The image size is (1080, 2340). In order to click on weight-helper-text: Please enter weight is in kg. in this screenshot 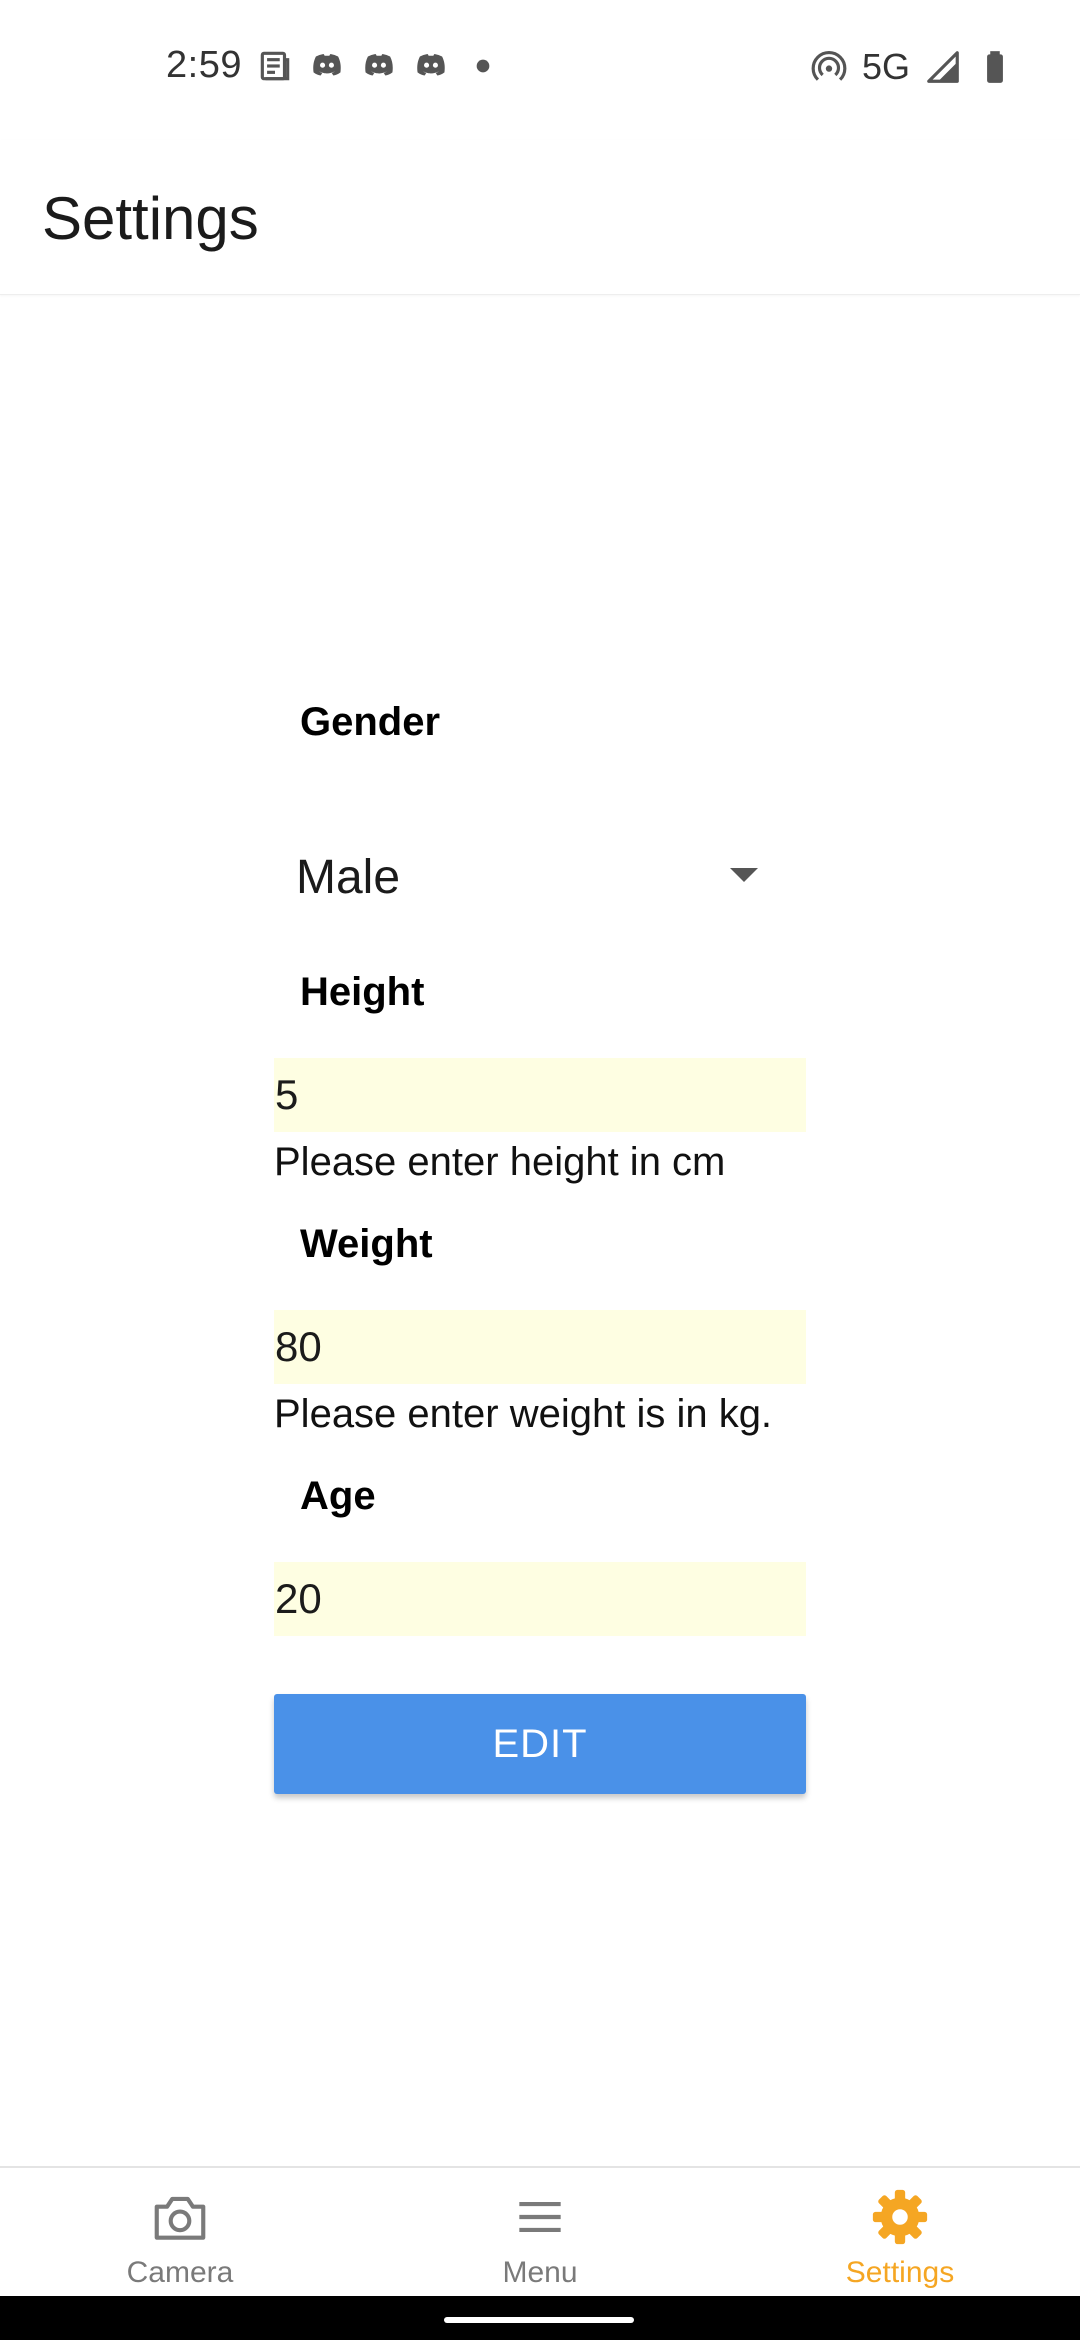, I will do `click(523, 1414)`.